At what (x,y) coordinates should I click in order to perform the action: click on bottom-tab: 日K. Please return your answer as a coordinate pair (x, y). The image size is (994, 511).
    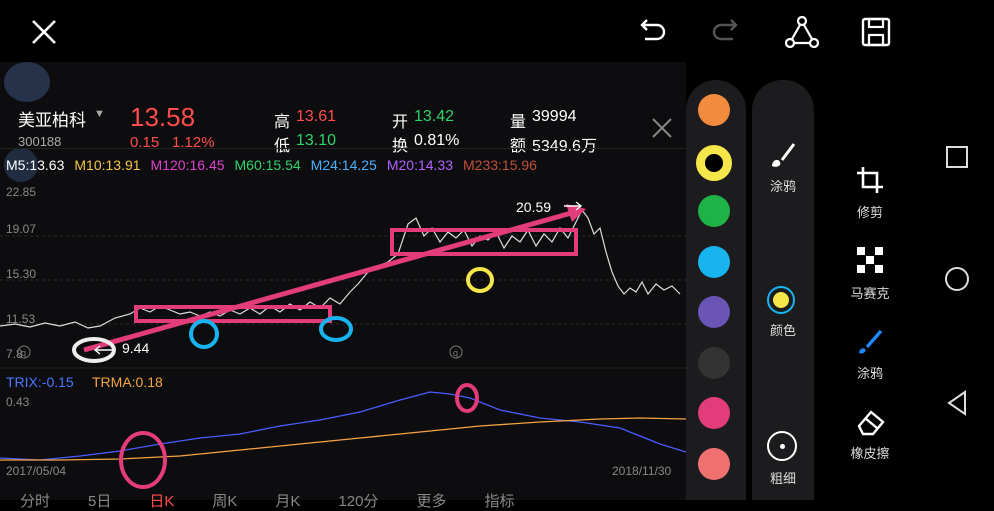
    Looking at the image, I should click on (161, 500).